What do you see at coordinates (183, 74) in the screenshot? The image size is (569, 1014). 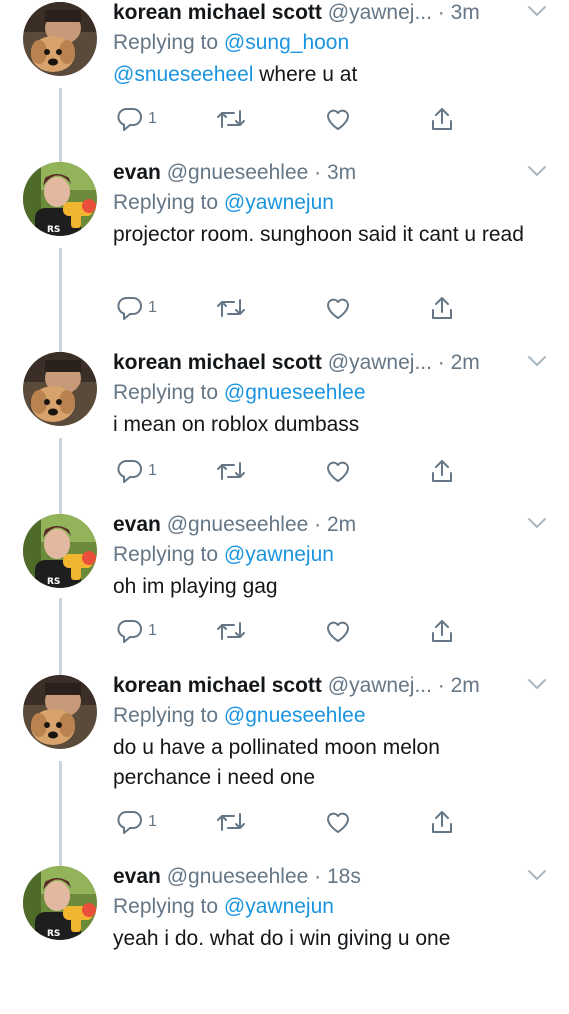 I see `mention-link: @snueseeheel` at bounding box center [183, 74].